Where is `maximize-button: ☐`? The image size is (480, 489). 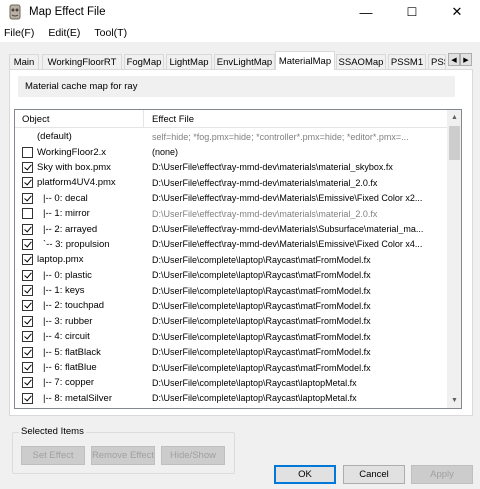
maximize-button: ☐ is located at coordinates (412, 12).